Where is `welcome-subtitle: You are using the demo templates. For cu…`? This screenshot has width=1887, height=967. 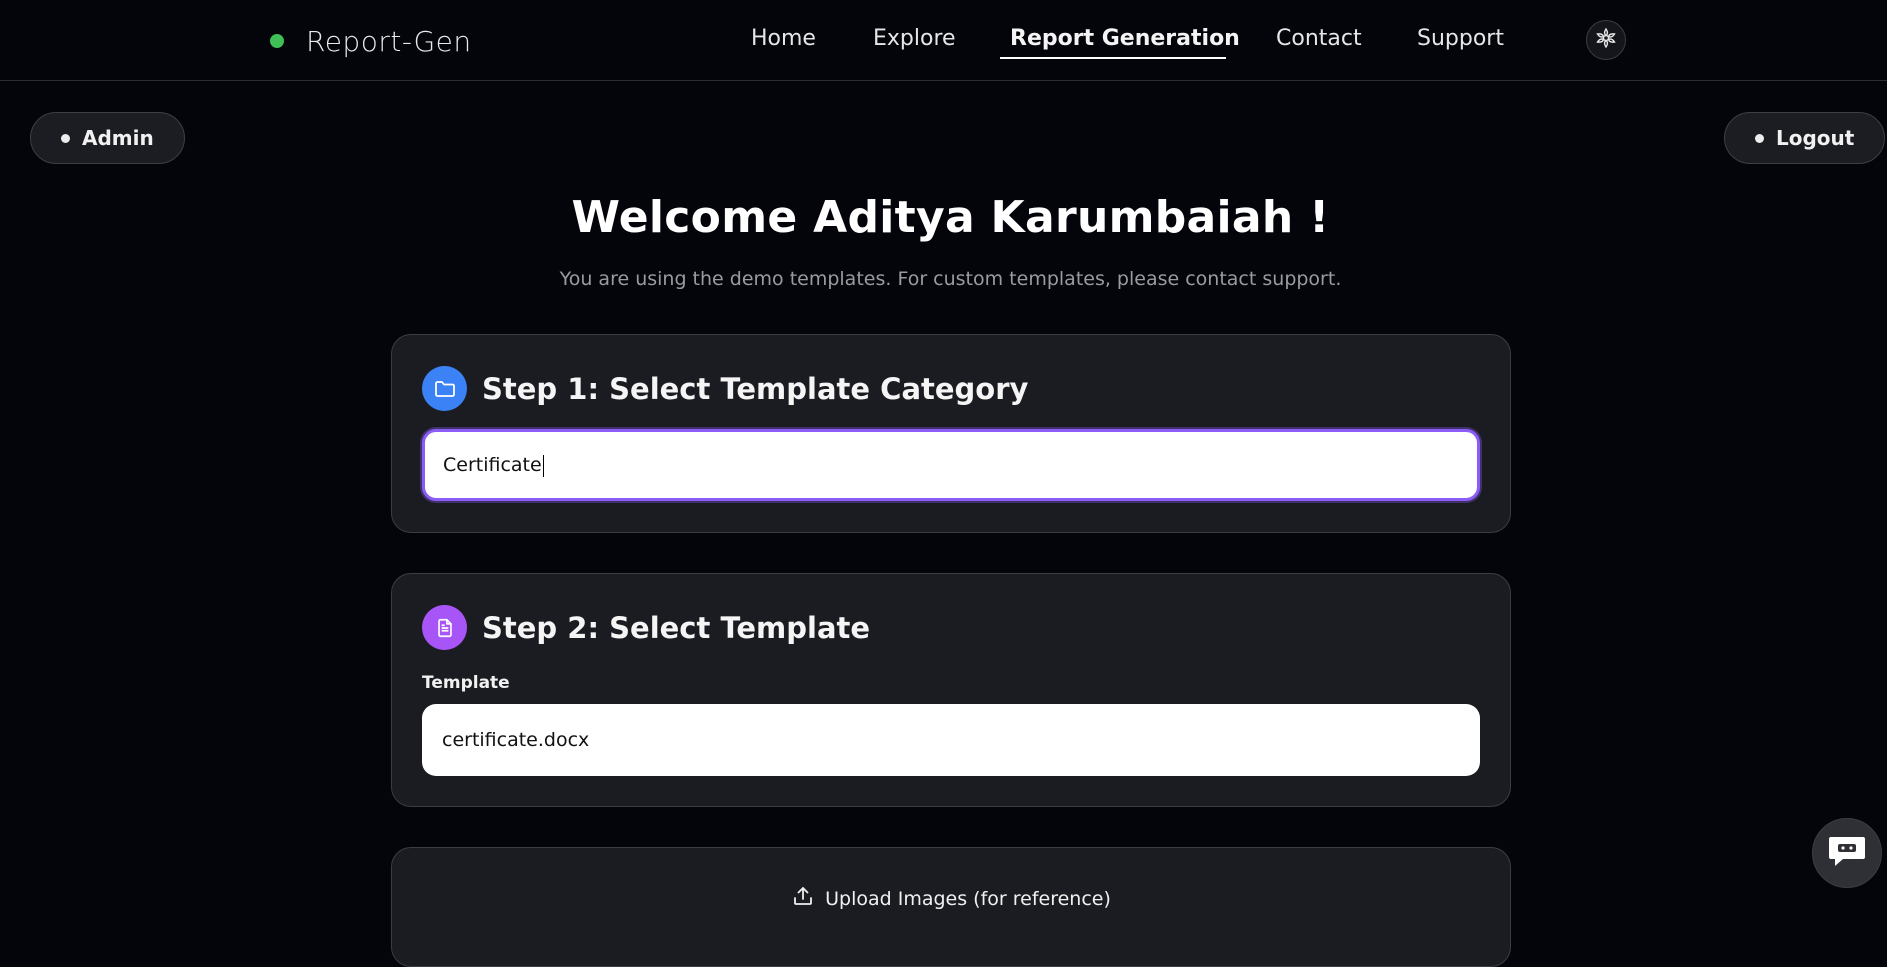 welcome-subtitle: You are using the demo templates. For cu… is located at coordinates (950, 279).